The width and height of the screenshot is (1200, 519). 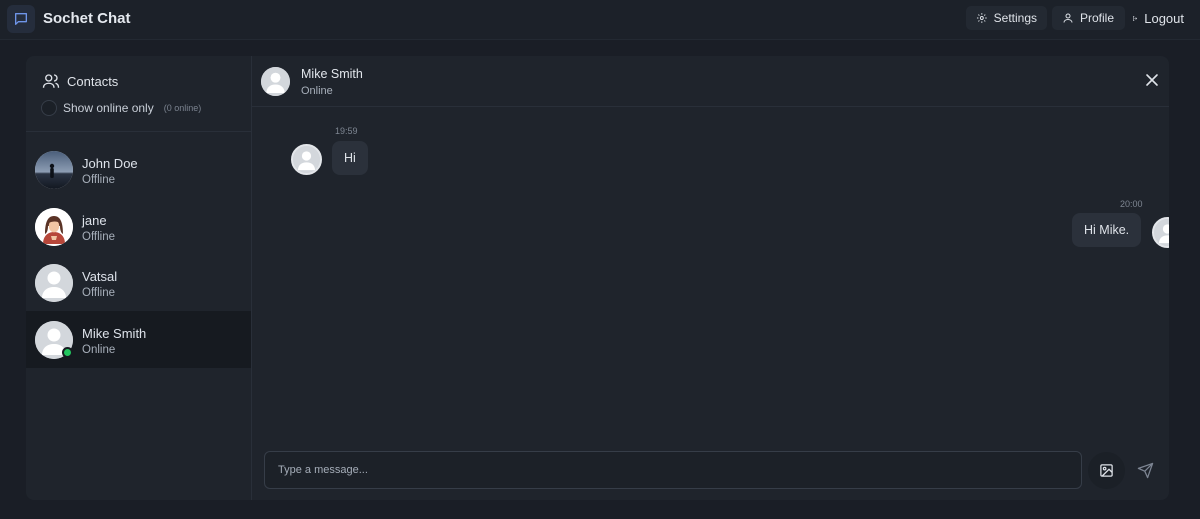 What do you see at coordinates (710, 81) in the screenshot?
I see `chat-header: Mike Smith Online` at bounding box center [710, 81].